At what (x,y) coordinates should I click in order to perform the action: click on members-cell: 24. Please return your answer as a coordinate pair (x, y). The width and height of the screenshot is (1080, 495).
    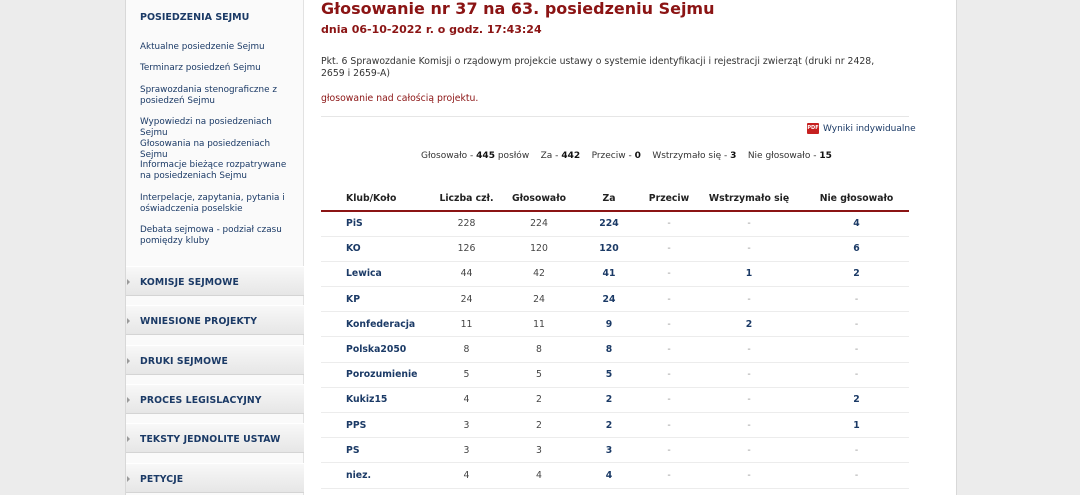
    Looking at the image, I should click on (466, 299).